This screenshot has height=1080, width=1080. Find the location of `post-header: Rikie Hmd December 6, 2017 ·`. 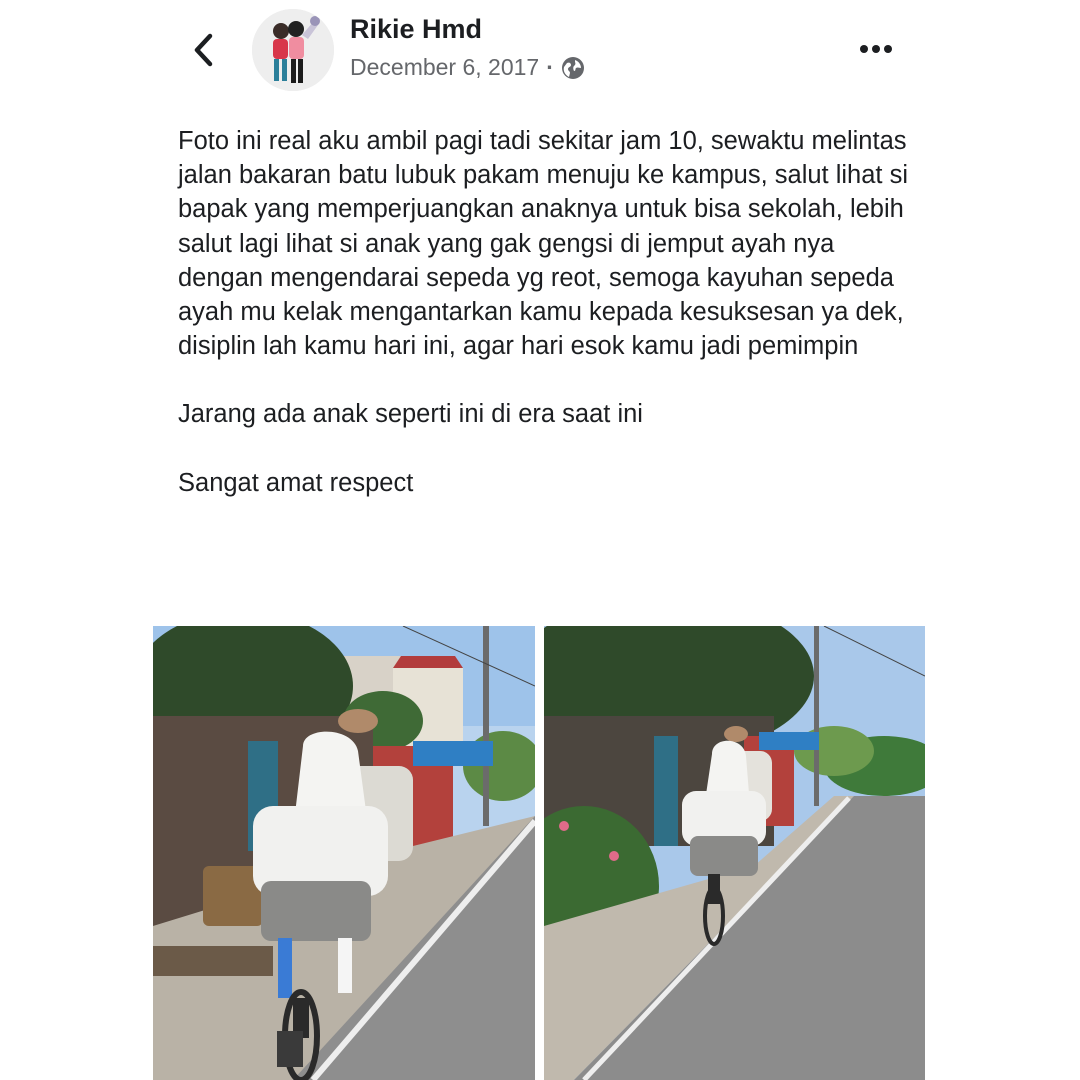

post-header: Rikie Hmd December 6, 2017 · is located at coordinates (540, 55).